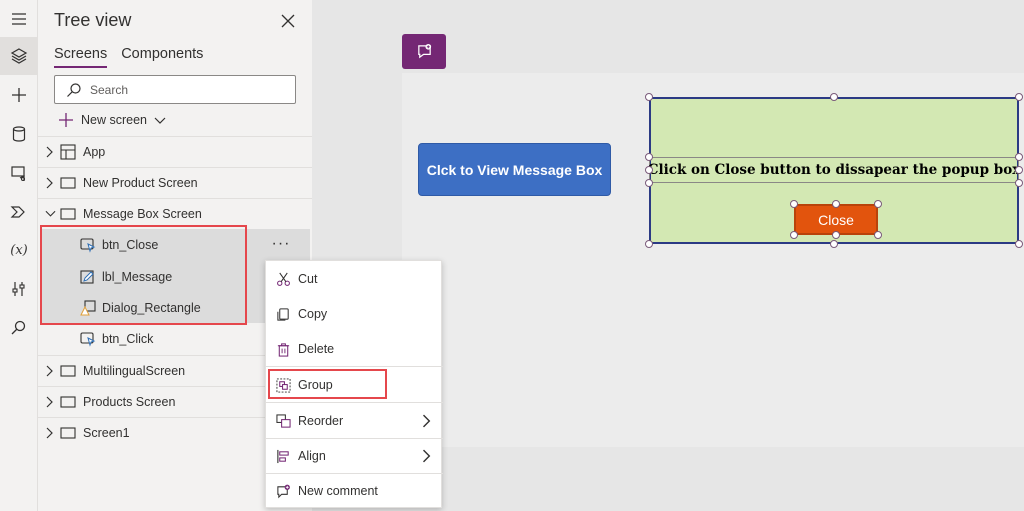 The height and width of the screenshot is (511, 1024). I want to click on tab-screens: Screens, so click(81, 57).